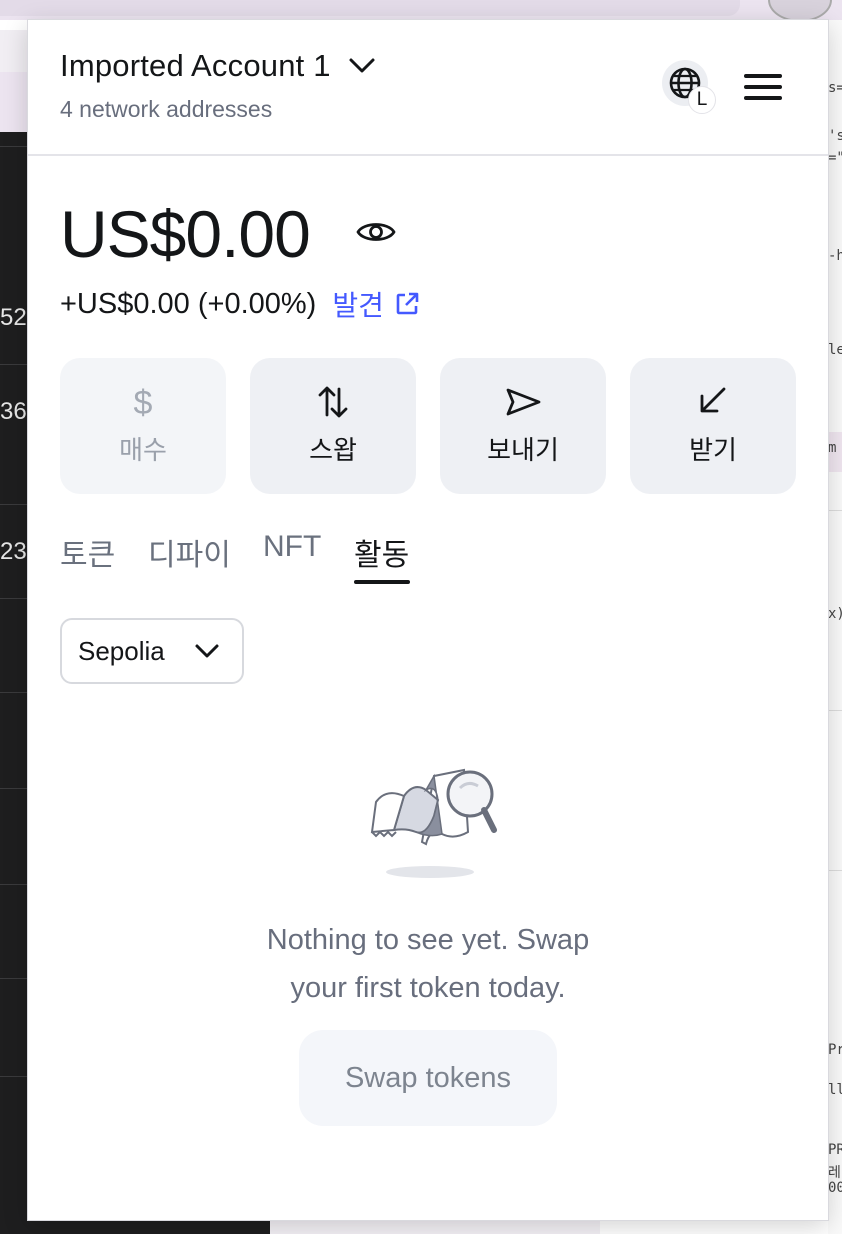 This screenshot has width=842, height=1234. I want to click on receive-label: 받기, so click(713, 450).